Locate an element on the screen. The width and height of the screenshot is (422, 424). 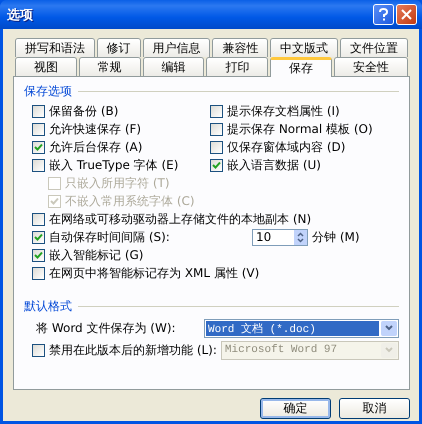
group-title: 默认格式 is located at coordinates (48, 306).